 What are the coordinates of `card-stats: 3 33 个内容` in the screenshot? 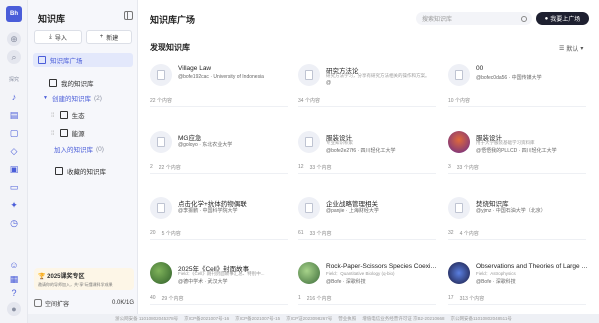 It's located at (463, 167).